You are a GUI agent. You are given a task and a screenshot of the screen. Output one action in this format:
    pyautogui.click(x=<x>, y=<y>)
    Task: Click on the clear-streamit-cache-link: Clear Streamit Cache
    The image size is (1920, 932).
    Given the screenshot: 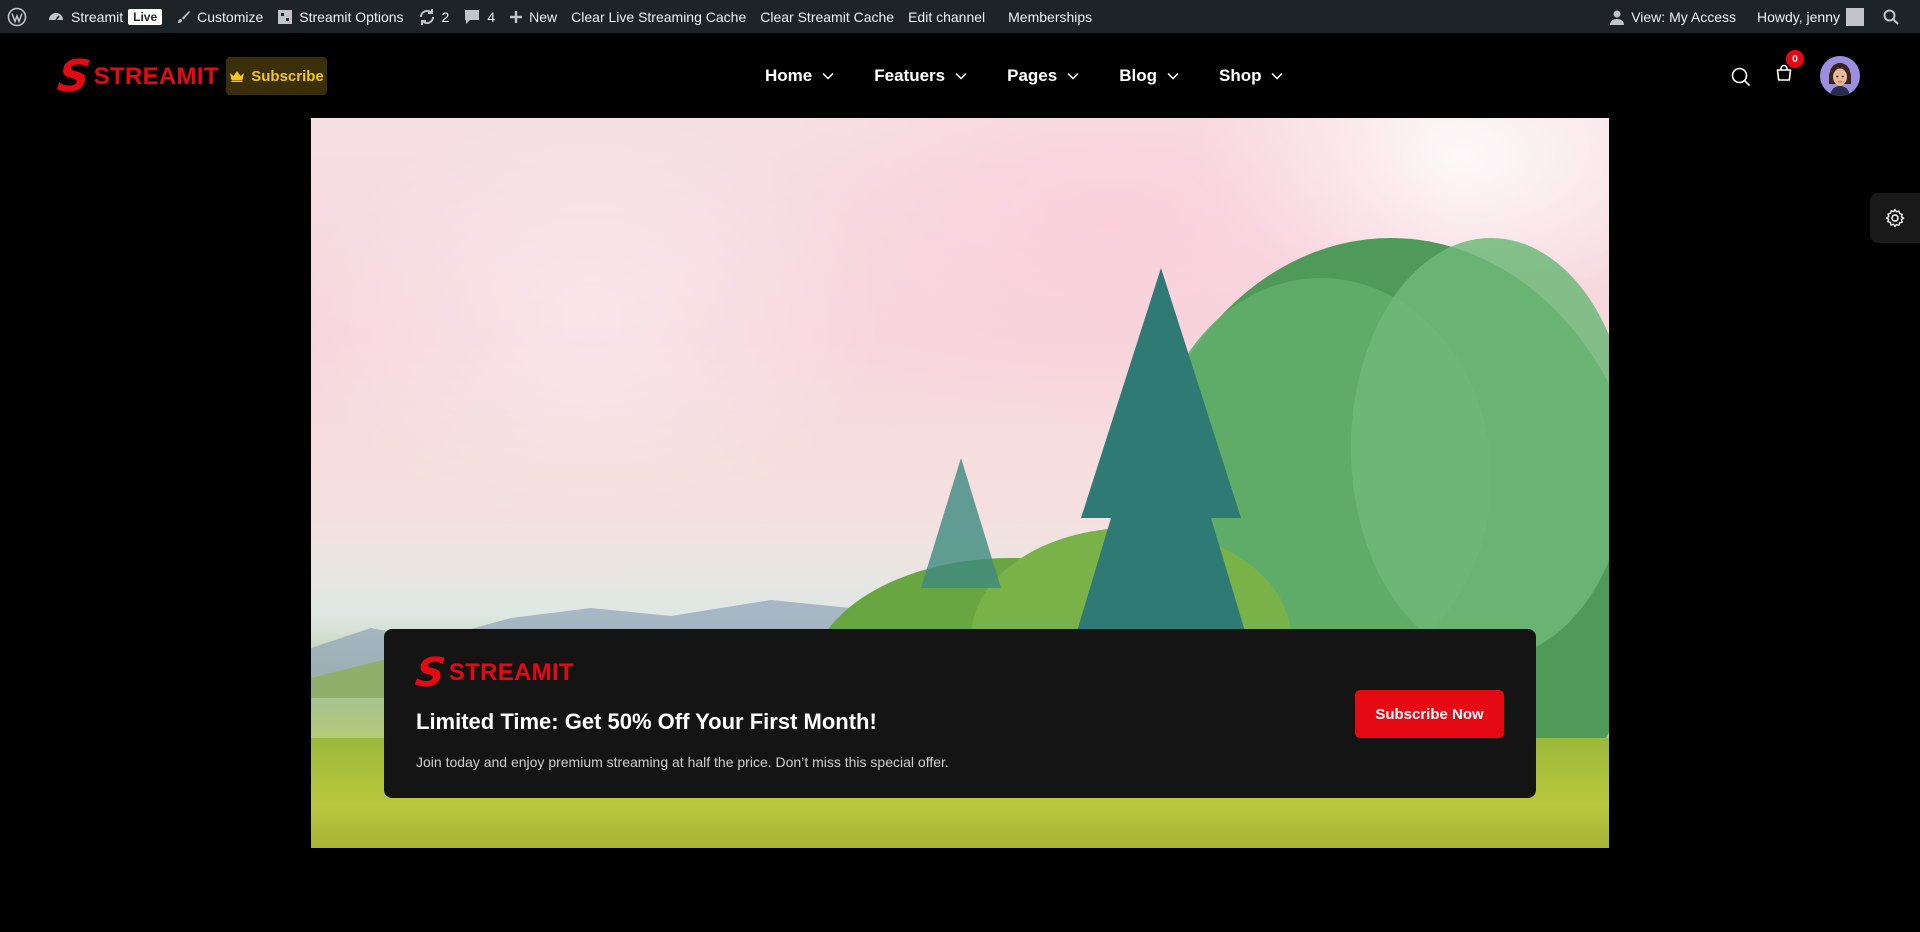 What is the action you would take?
    pyautogui.click(x=827, y=16)
    